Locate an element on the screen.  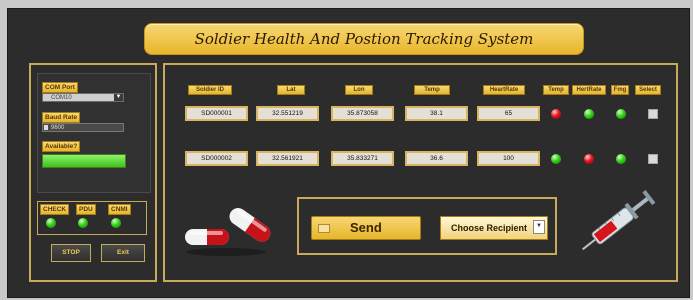
com-port-label: COM Port is located at coordinates (60, 87).